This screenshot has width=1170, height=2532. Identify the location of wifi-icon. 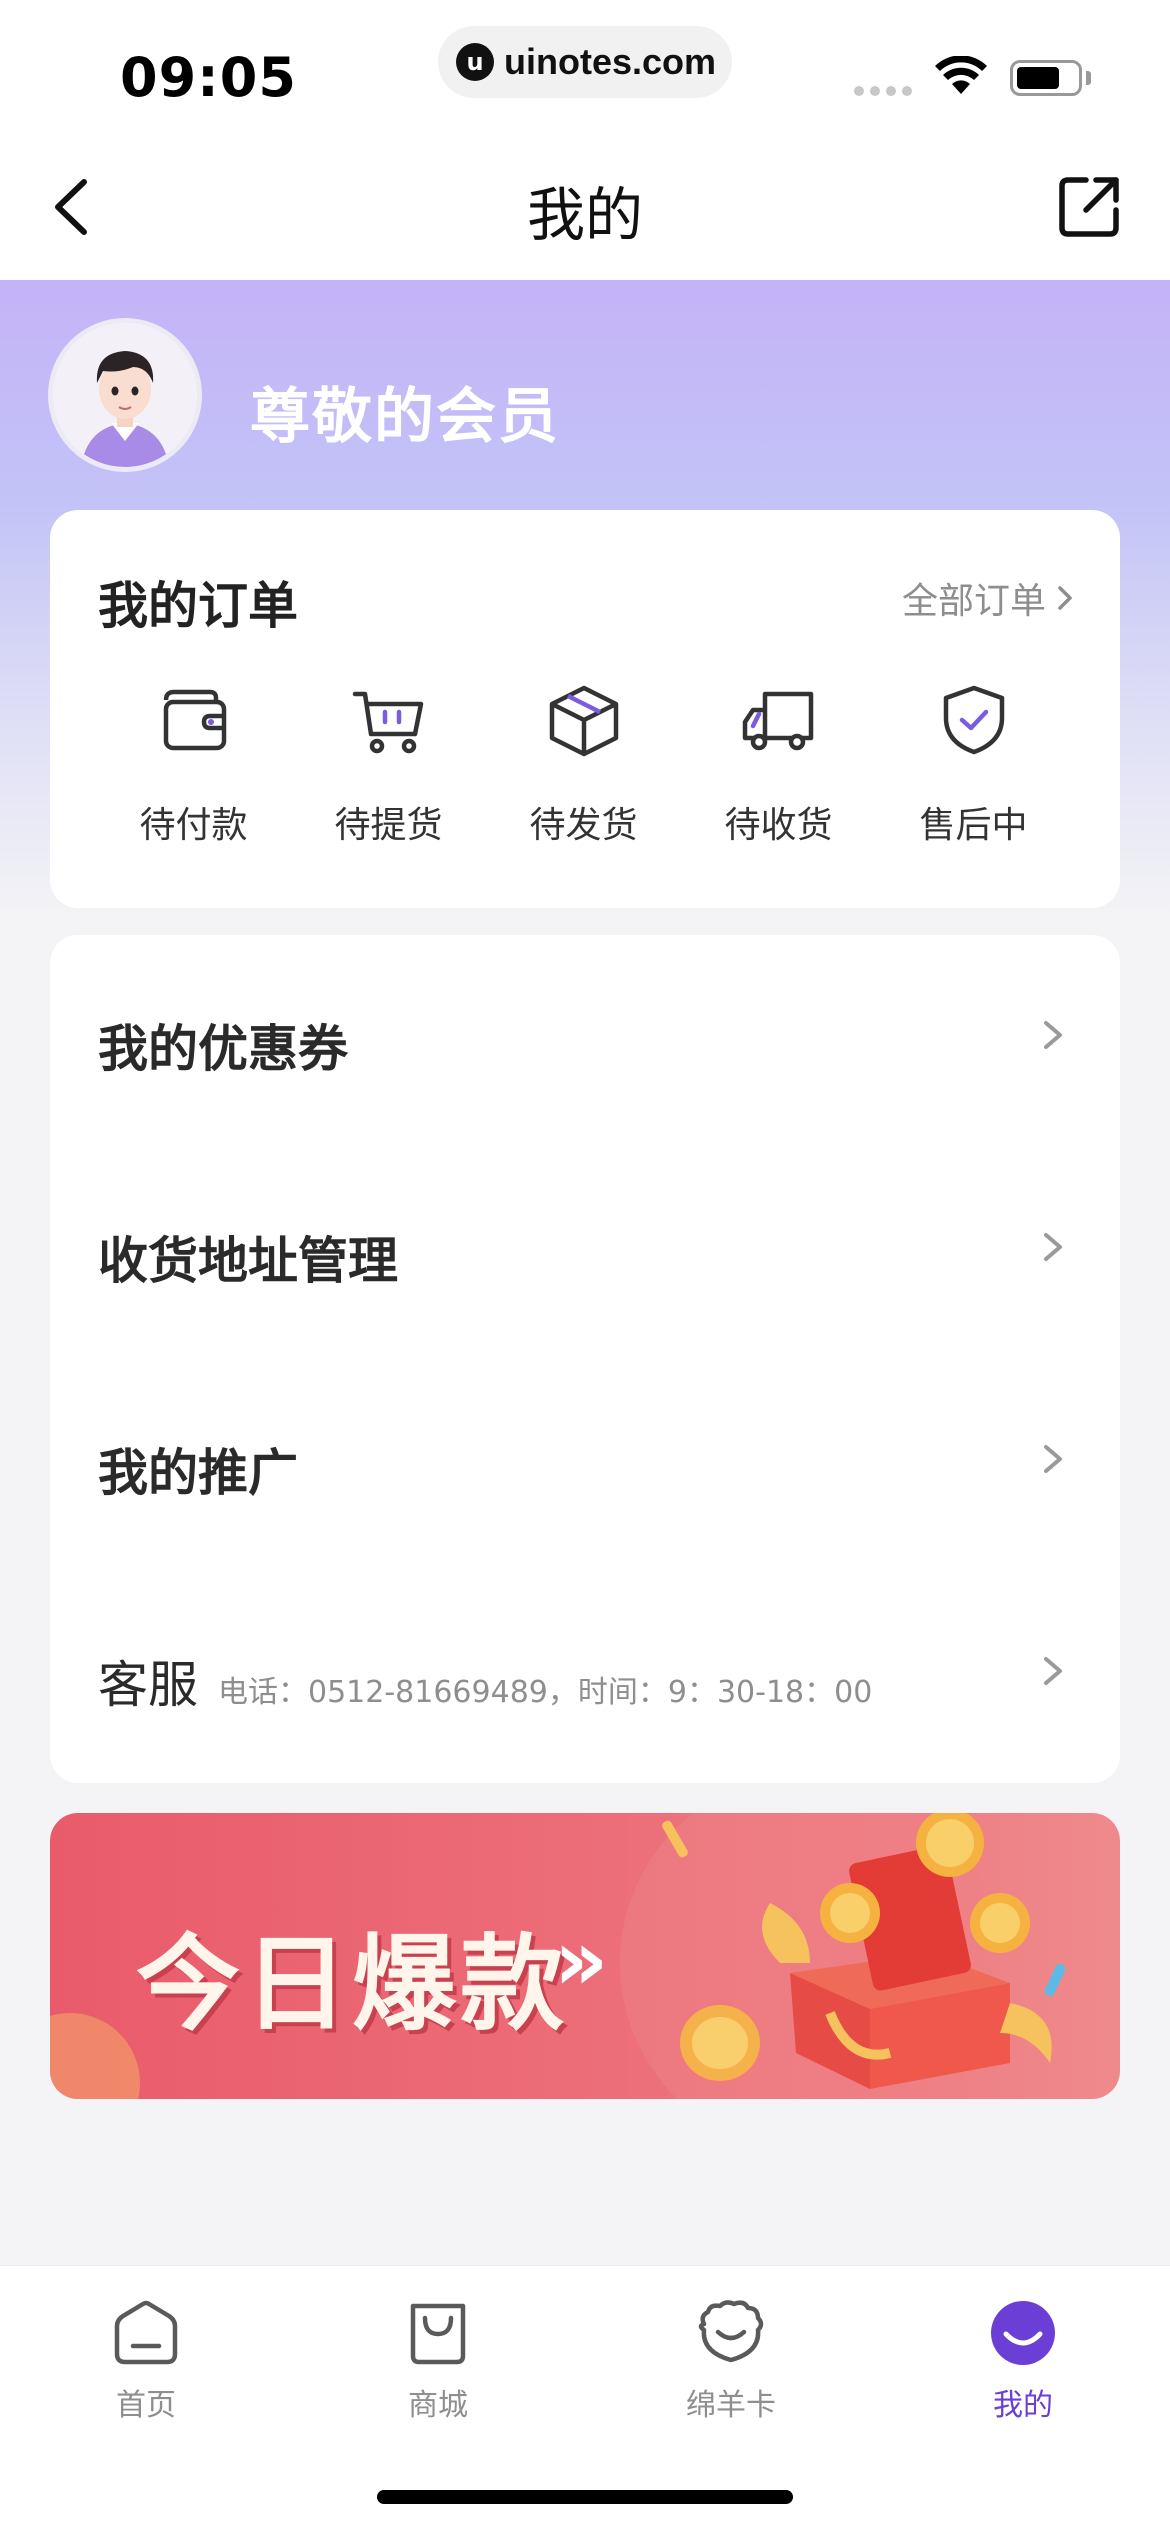
(961, 75).